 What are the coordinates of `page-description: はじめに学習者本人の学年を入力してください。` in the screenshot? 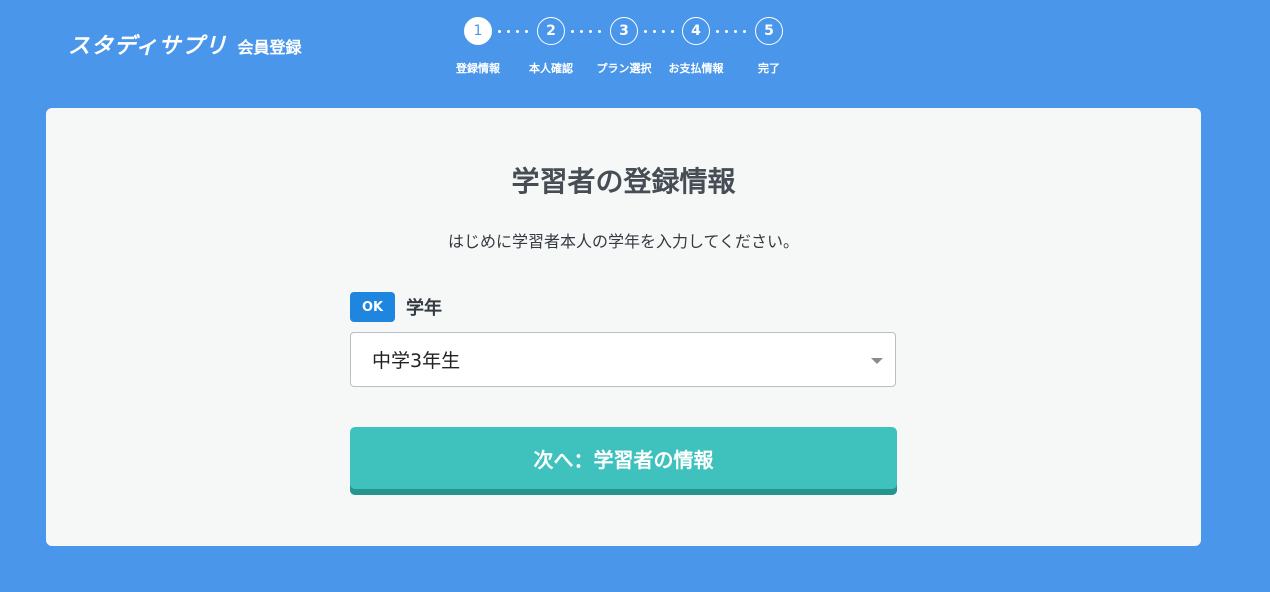 It's located at (623, 241).